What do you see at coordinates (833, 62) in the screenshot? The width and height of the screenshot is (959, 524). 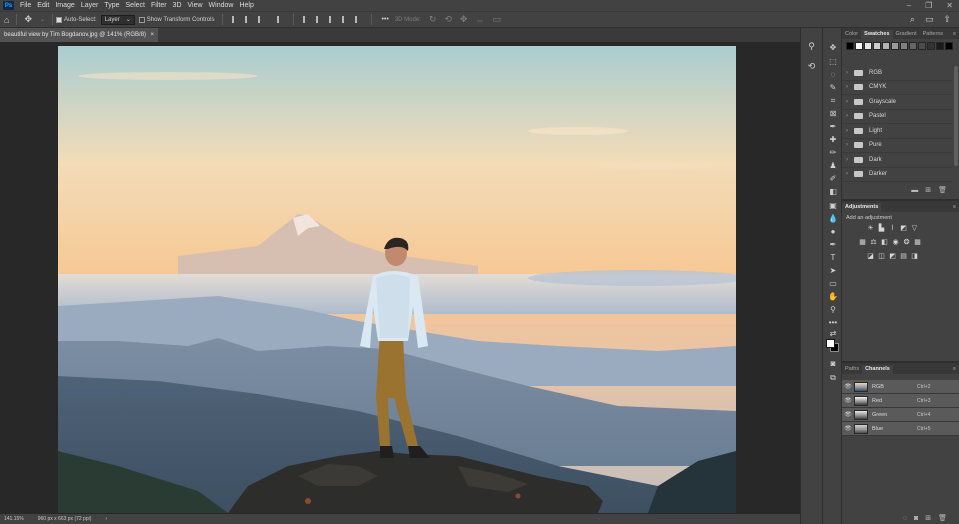 I see `marquee-tool-icon: ⬚` at bounding box center [833, 62].